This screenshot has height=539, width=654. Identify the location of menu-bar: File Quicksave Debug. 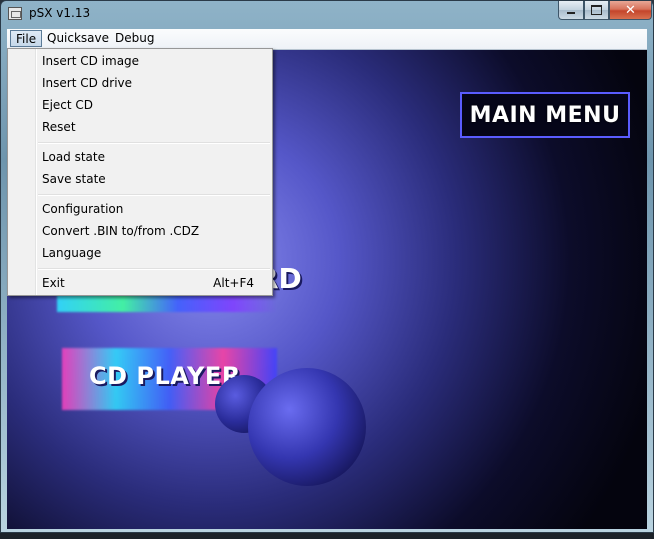
(327, 39).